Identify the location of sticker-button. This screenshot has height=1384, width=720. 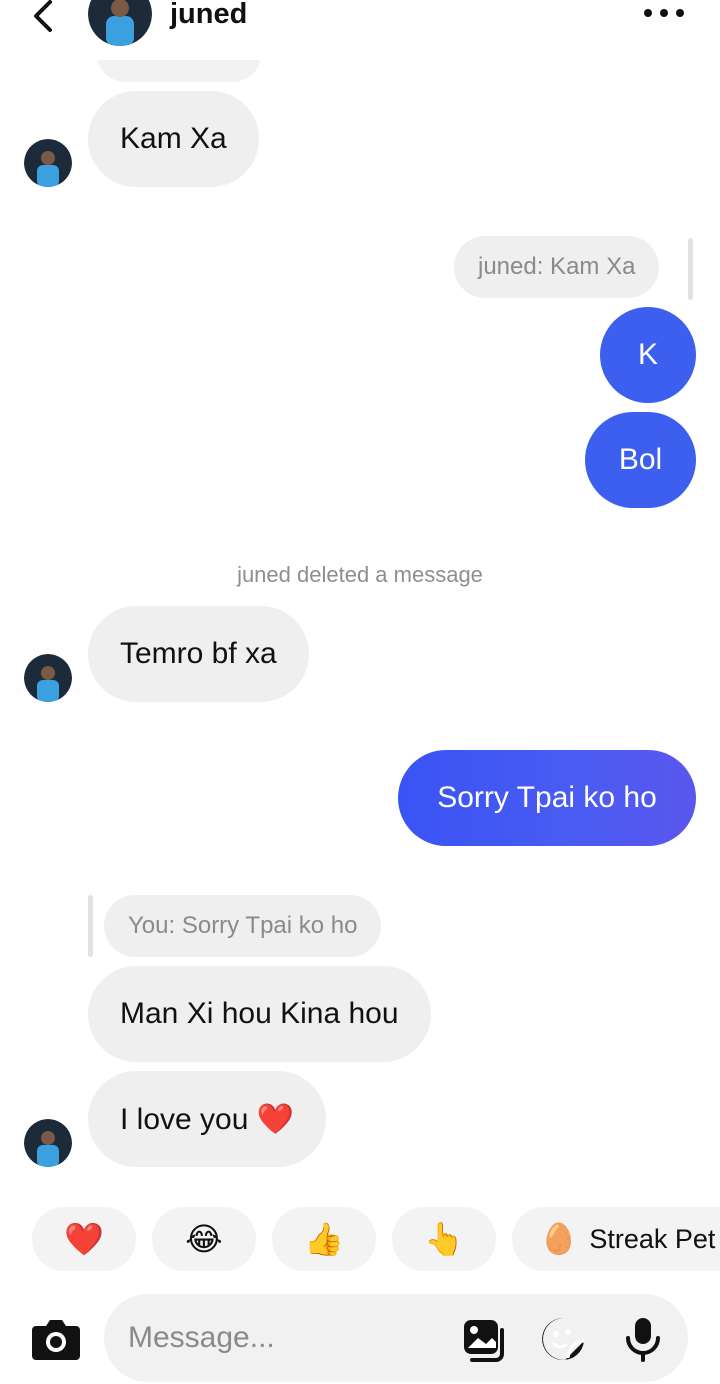
(563, 1339).